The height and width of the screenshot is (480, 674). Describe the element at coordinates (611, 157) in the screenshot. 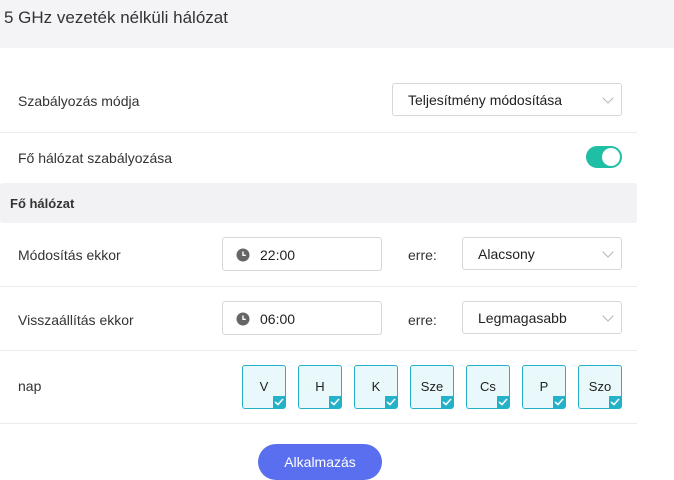

I see `toggle-knob` at that location.